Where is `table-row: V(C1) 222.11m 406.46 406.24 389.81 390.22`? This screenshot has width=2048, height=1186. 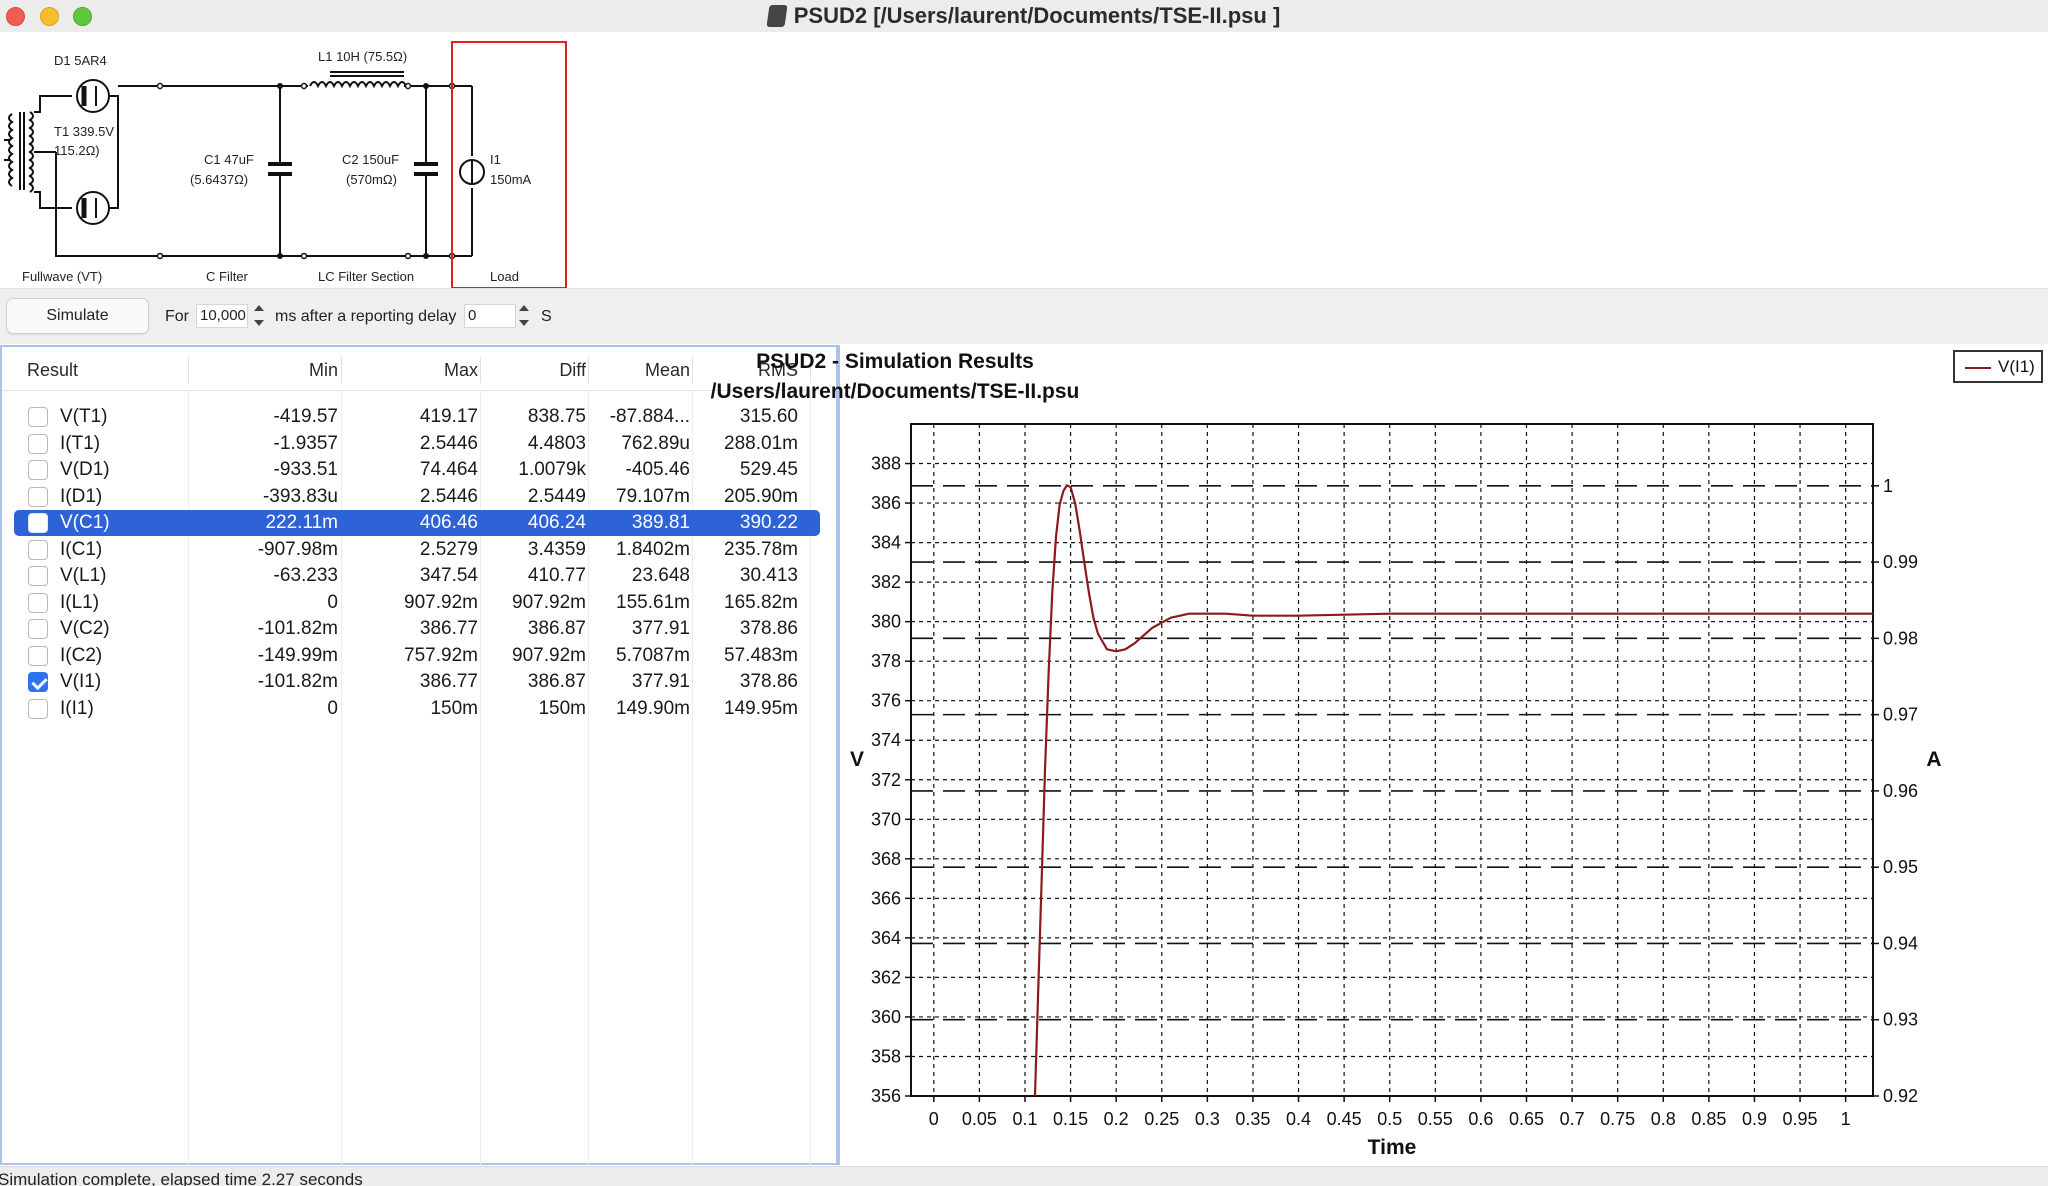 table-row: V(C1) 222.11m 406.46 406.24 389.81 390.22 is located at coordinates (417, 523).